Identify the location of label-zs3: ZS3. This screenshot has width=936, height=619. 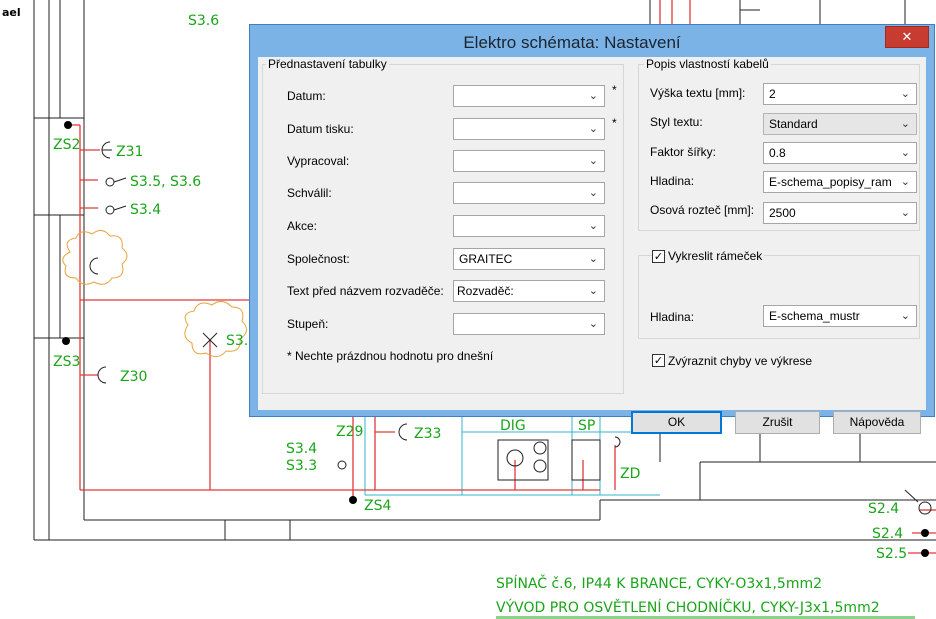
(66, 362).